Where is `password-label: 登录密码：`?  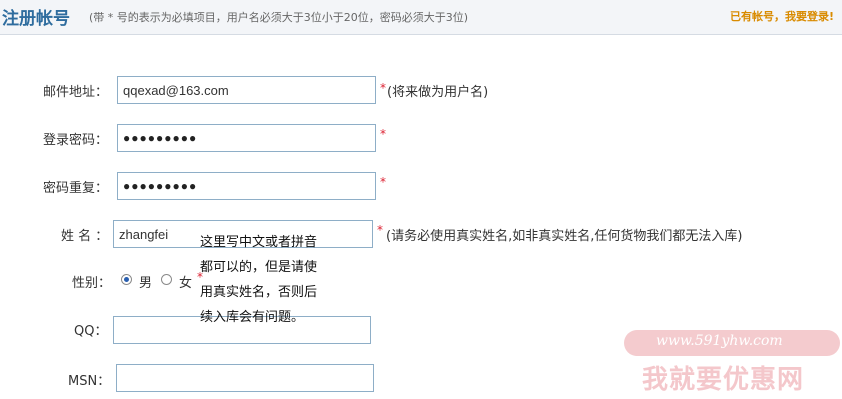 password-label: 登录密码： is located at coordinates (76, 140).